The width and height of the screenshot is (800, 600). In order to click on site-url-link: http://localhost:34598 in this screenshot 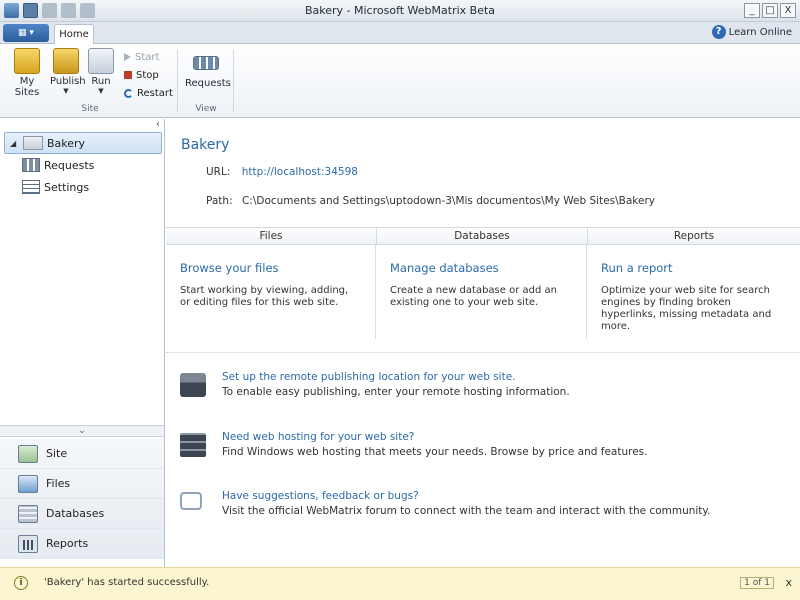, I will do `click(300, 172)`.